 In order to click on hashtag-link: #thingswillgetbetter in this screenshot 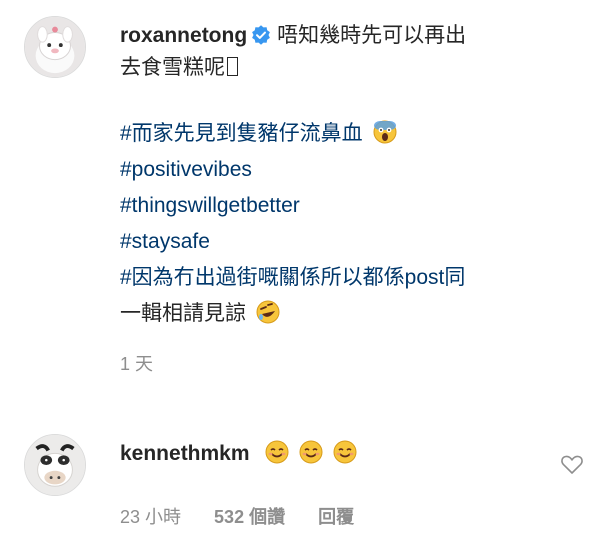, I will do `click(355, 206)`.